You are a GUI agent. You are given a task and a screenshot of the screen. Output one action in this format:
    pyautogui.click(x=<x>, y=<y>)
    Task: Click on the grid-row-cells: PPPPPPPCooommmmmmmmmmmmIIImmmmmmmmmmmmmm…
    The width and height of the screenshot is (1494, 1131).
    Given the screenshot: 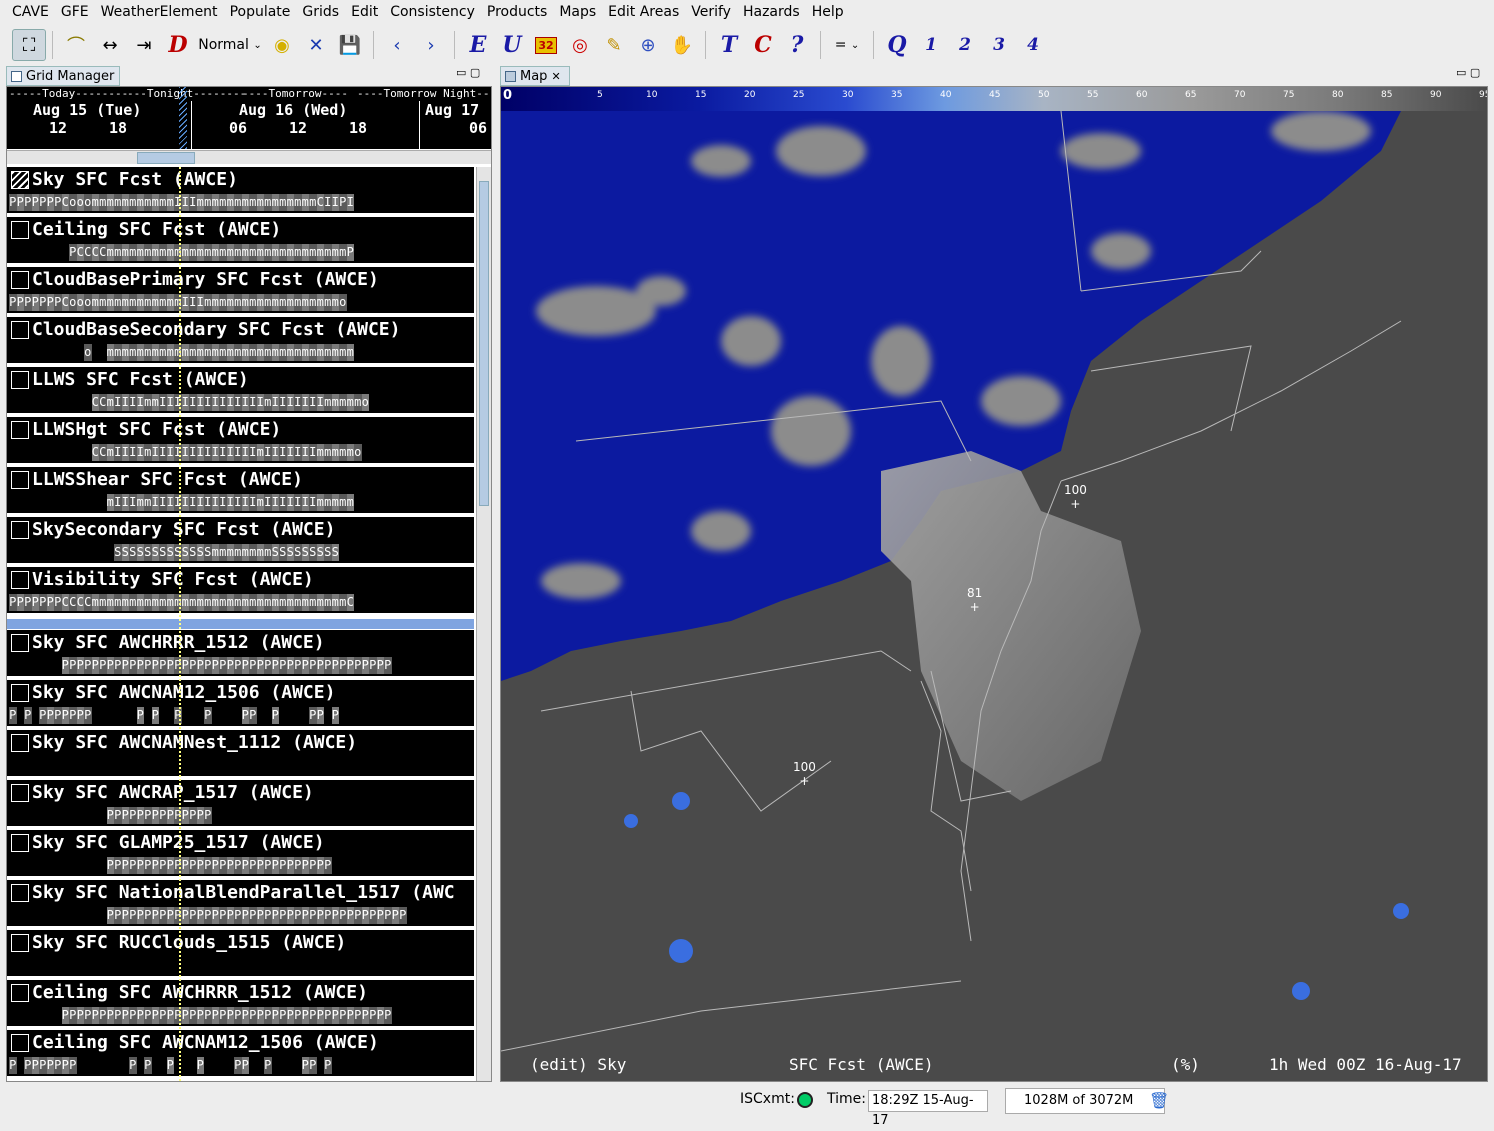 What is the action you would take?
    pyautogui.click(x=178, y=302)
    